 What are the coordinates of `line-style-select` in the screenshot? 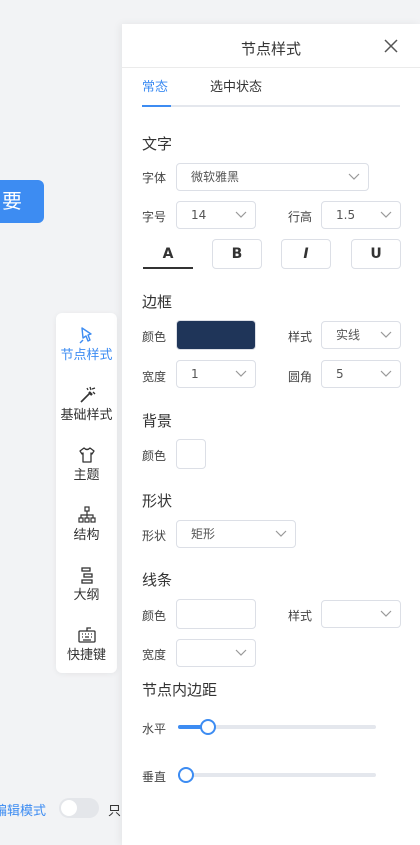 It's located at (361, 614).